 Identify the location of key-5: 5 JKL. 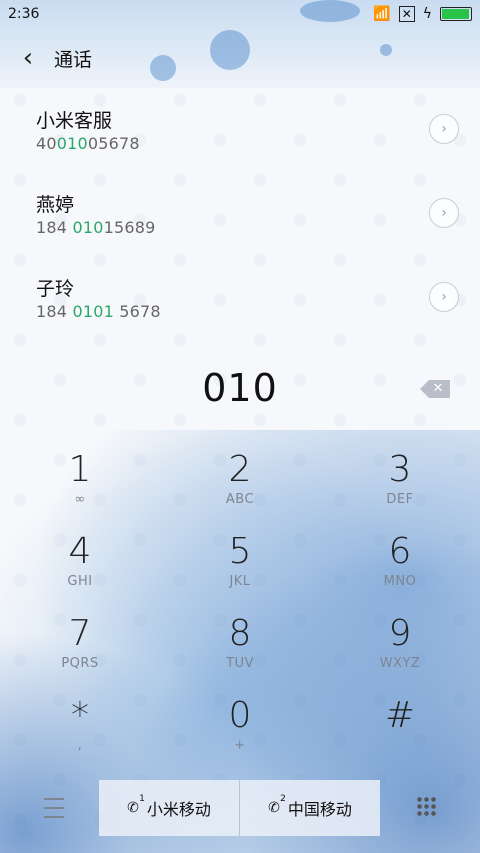
(240, 560).